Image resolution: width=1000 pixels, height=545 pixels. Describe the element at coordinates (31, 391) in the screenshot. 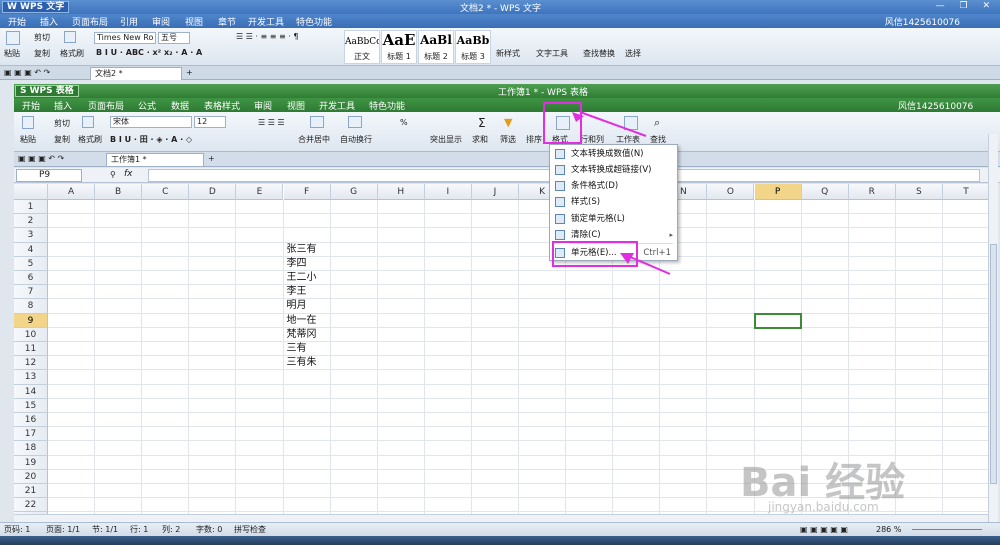

I see `row-header-14: 14` at that location.